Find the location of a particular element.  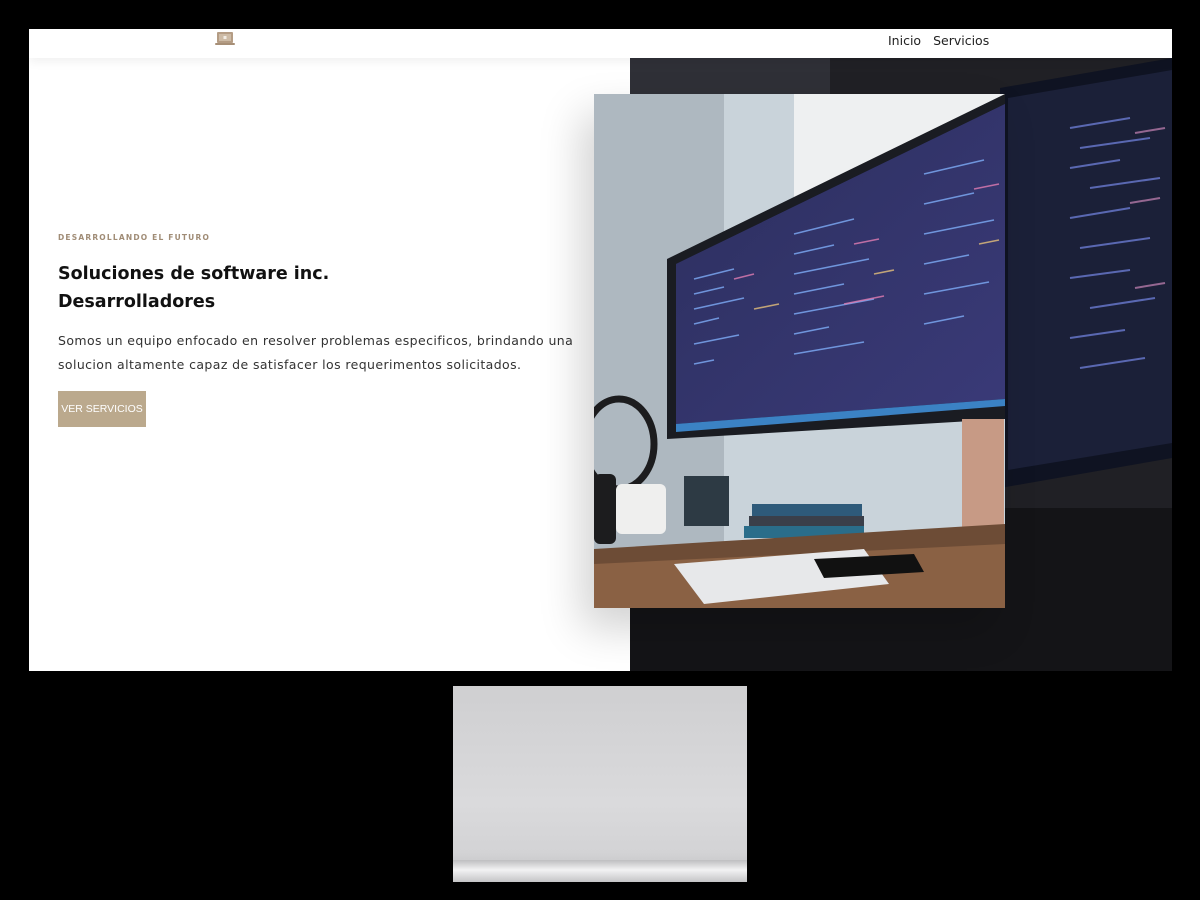

navbar: Inicio Servicios is located at coordinates (600, 43).